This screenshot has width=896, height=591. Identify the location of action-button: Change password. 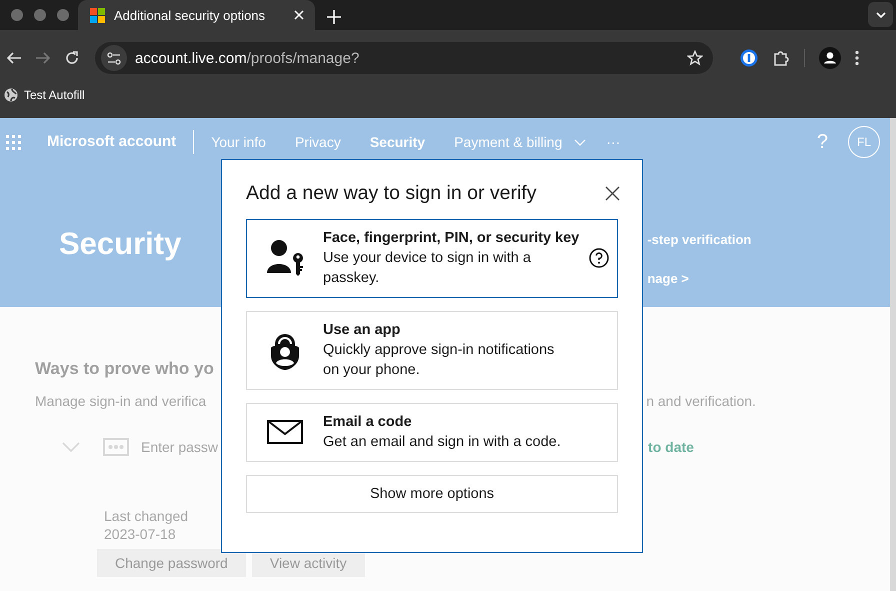
(171, 563).